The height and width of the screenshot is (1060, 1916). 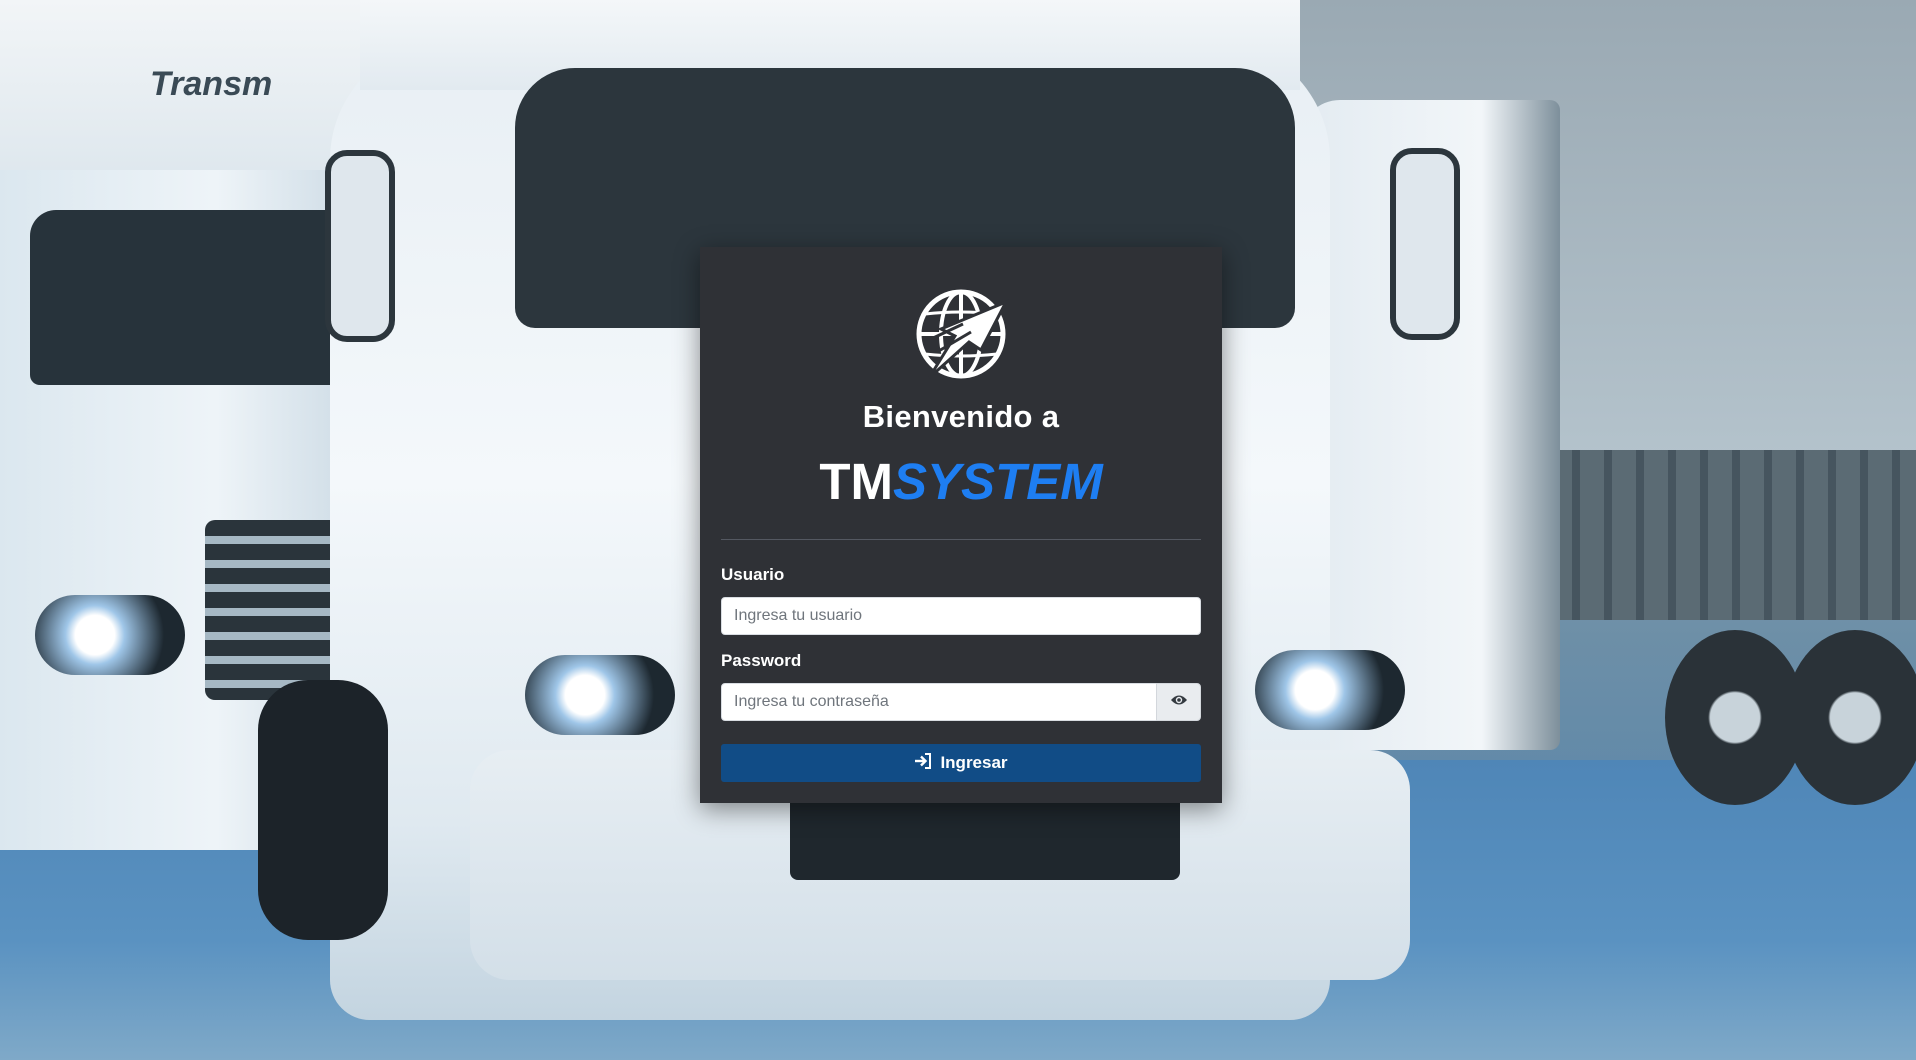 What do you see at coordinates (961, 416) in the screenshot?
I see `welcome-heading: Bienvenido a` at bounding box center [961, 416].